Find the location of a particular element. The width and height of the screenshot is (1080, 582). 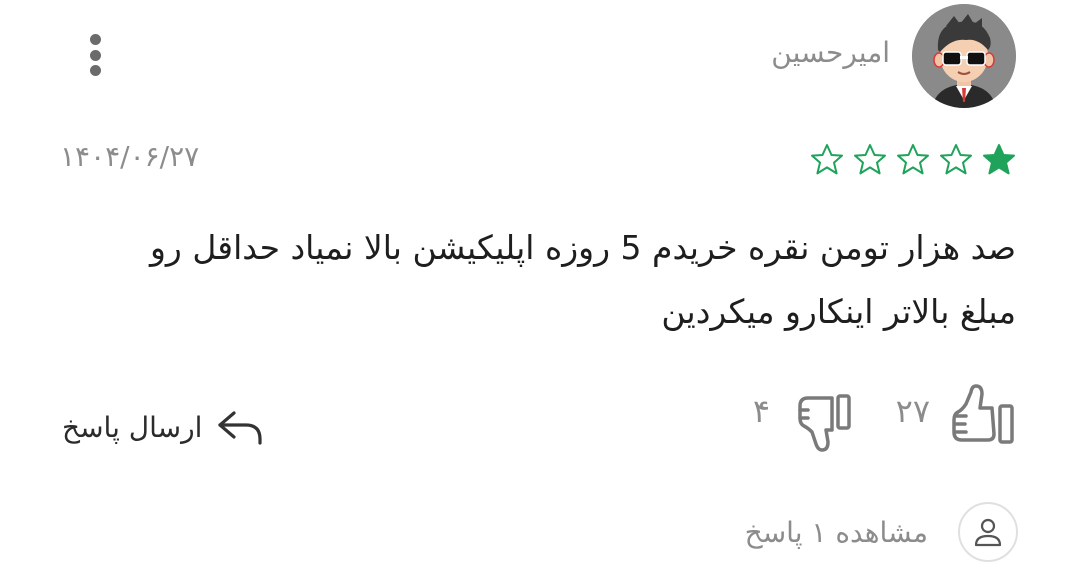

view-replies-button: مشاهده ۱ پاسخ is located at coordinates (868, 532).